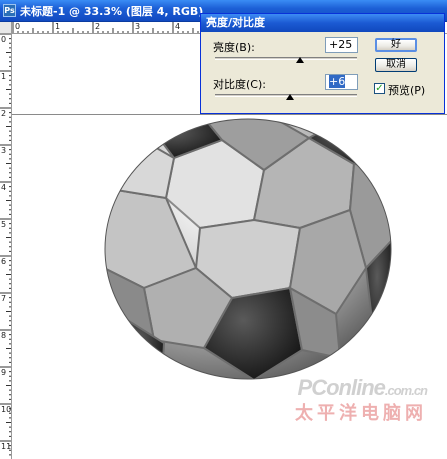 Image resolution: width=447 pixels, height=459 pixels. What do you see at coordinates (406, 390) in the screenshot?
I see `watermark-brand-domain: .com.cn` at bounding box center [406, 390].